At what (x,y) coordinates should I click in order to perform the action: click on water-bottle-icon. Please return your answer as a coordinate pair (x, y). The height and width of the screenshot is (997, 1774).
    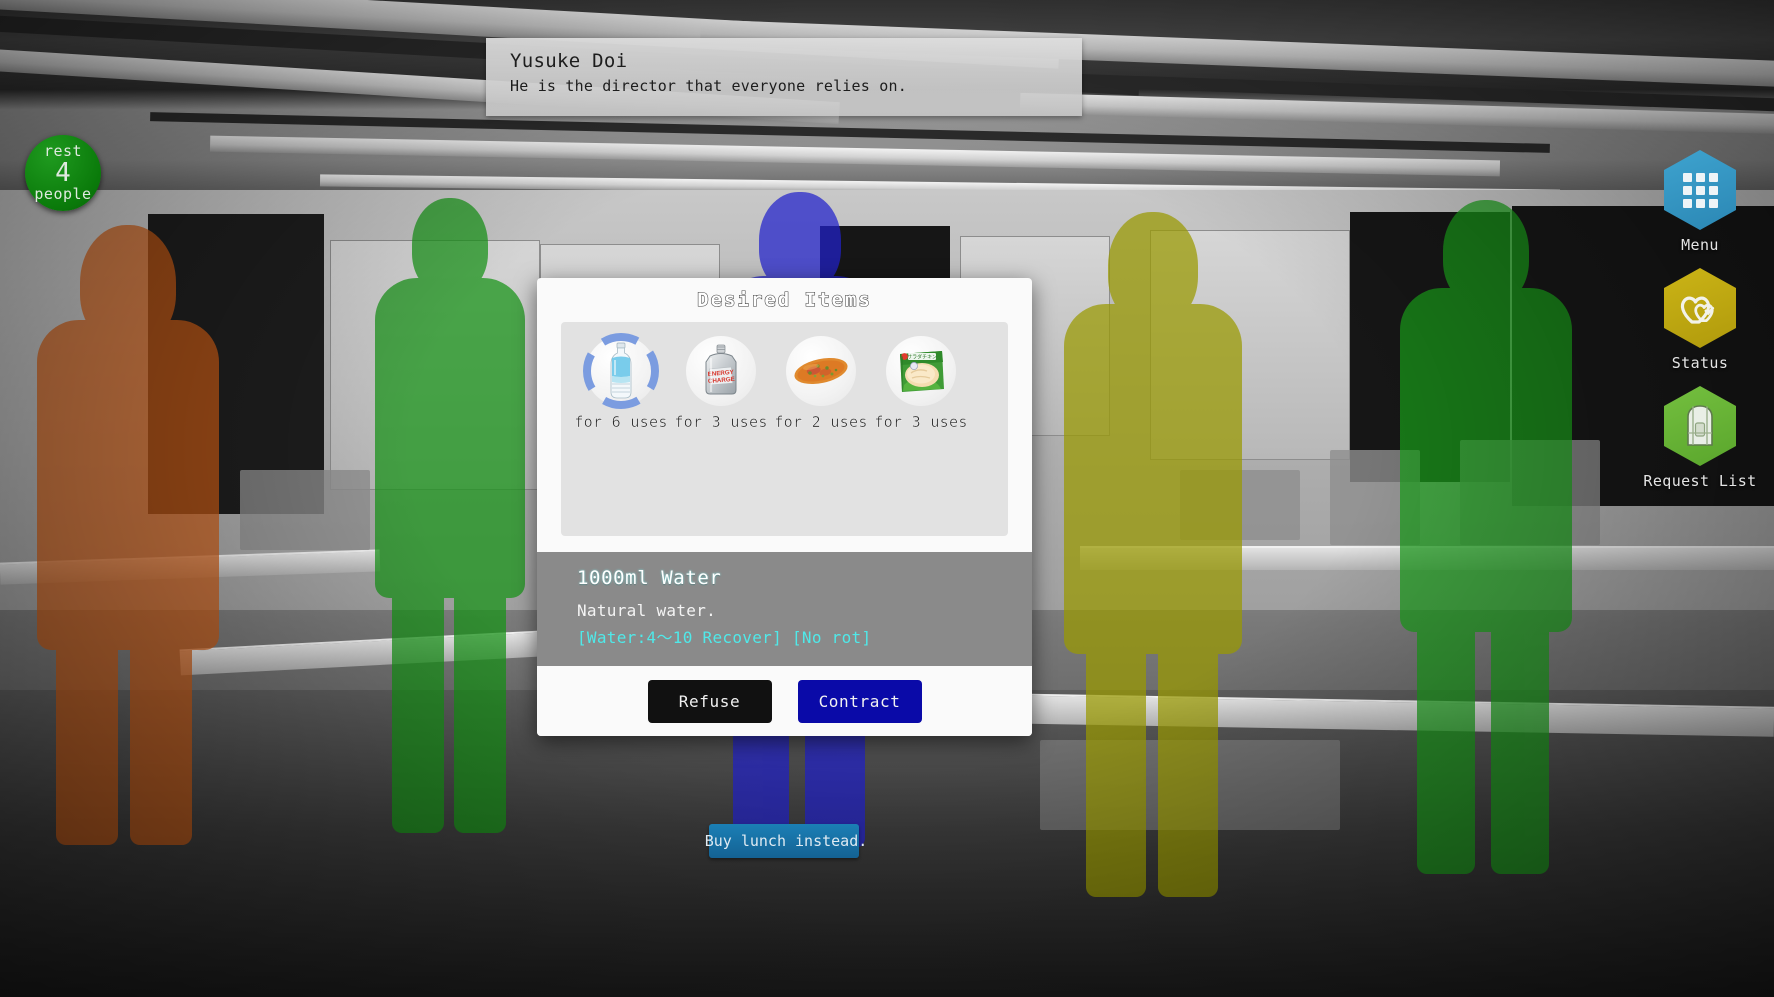
    Looking at the image, I should click on (621, 371).